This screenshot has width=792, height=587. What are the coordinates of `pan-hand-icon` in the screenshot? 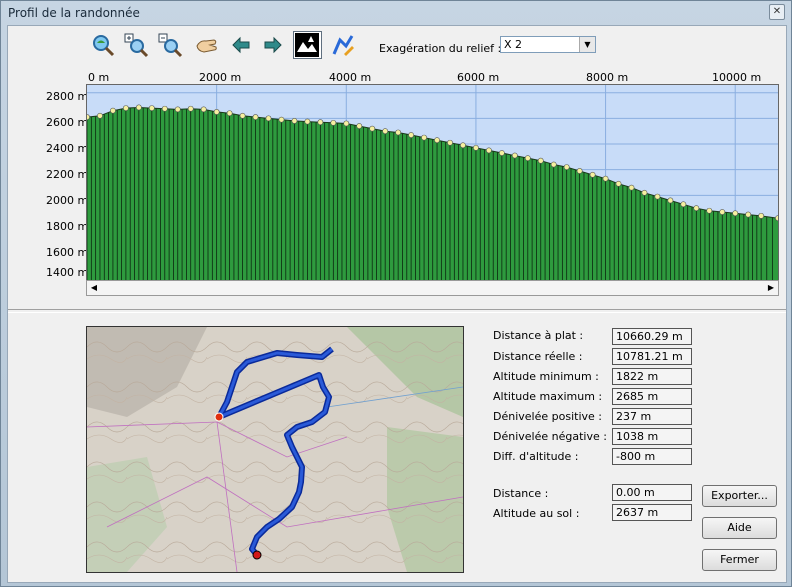 It's located at (206, 46).